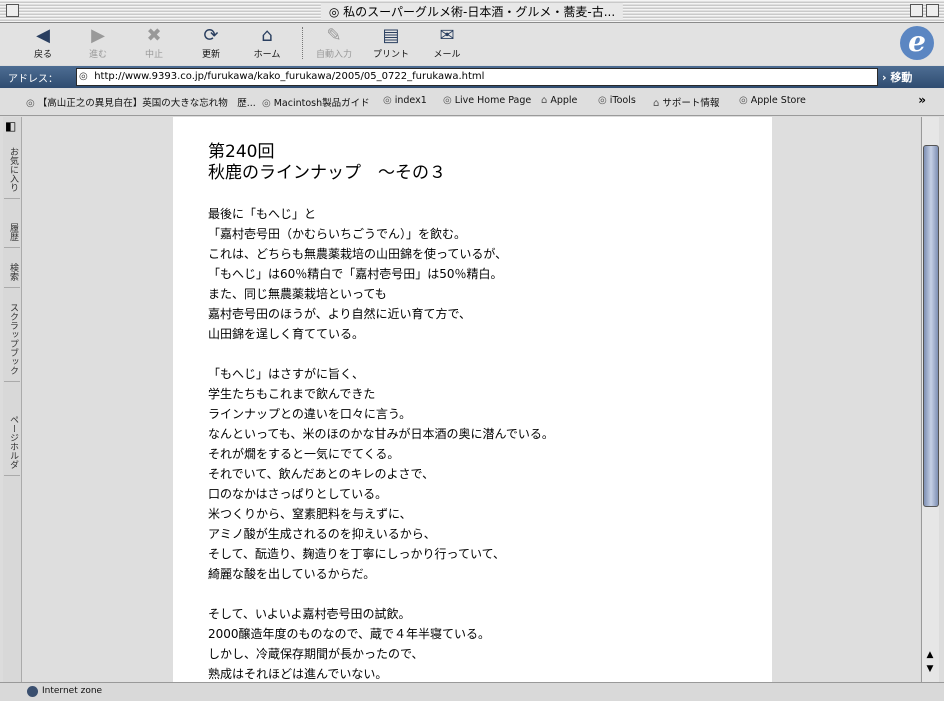 The height and width of the screenshot is (701, 944). I want to click on forward-button: ▶ 進む, so click(98, 44).